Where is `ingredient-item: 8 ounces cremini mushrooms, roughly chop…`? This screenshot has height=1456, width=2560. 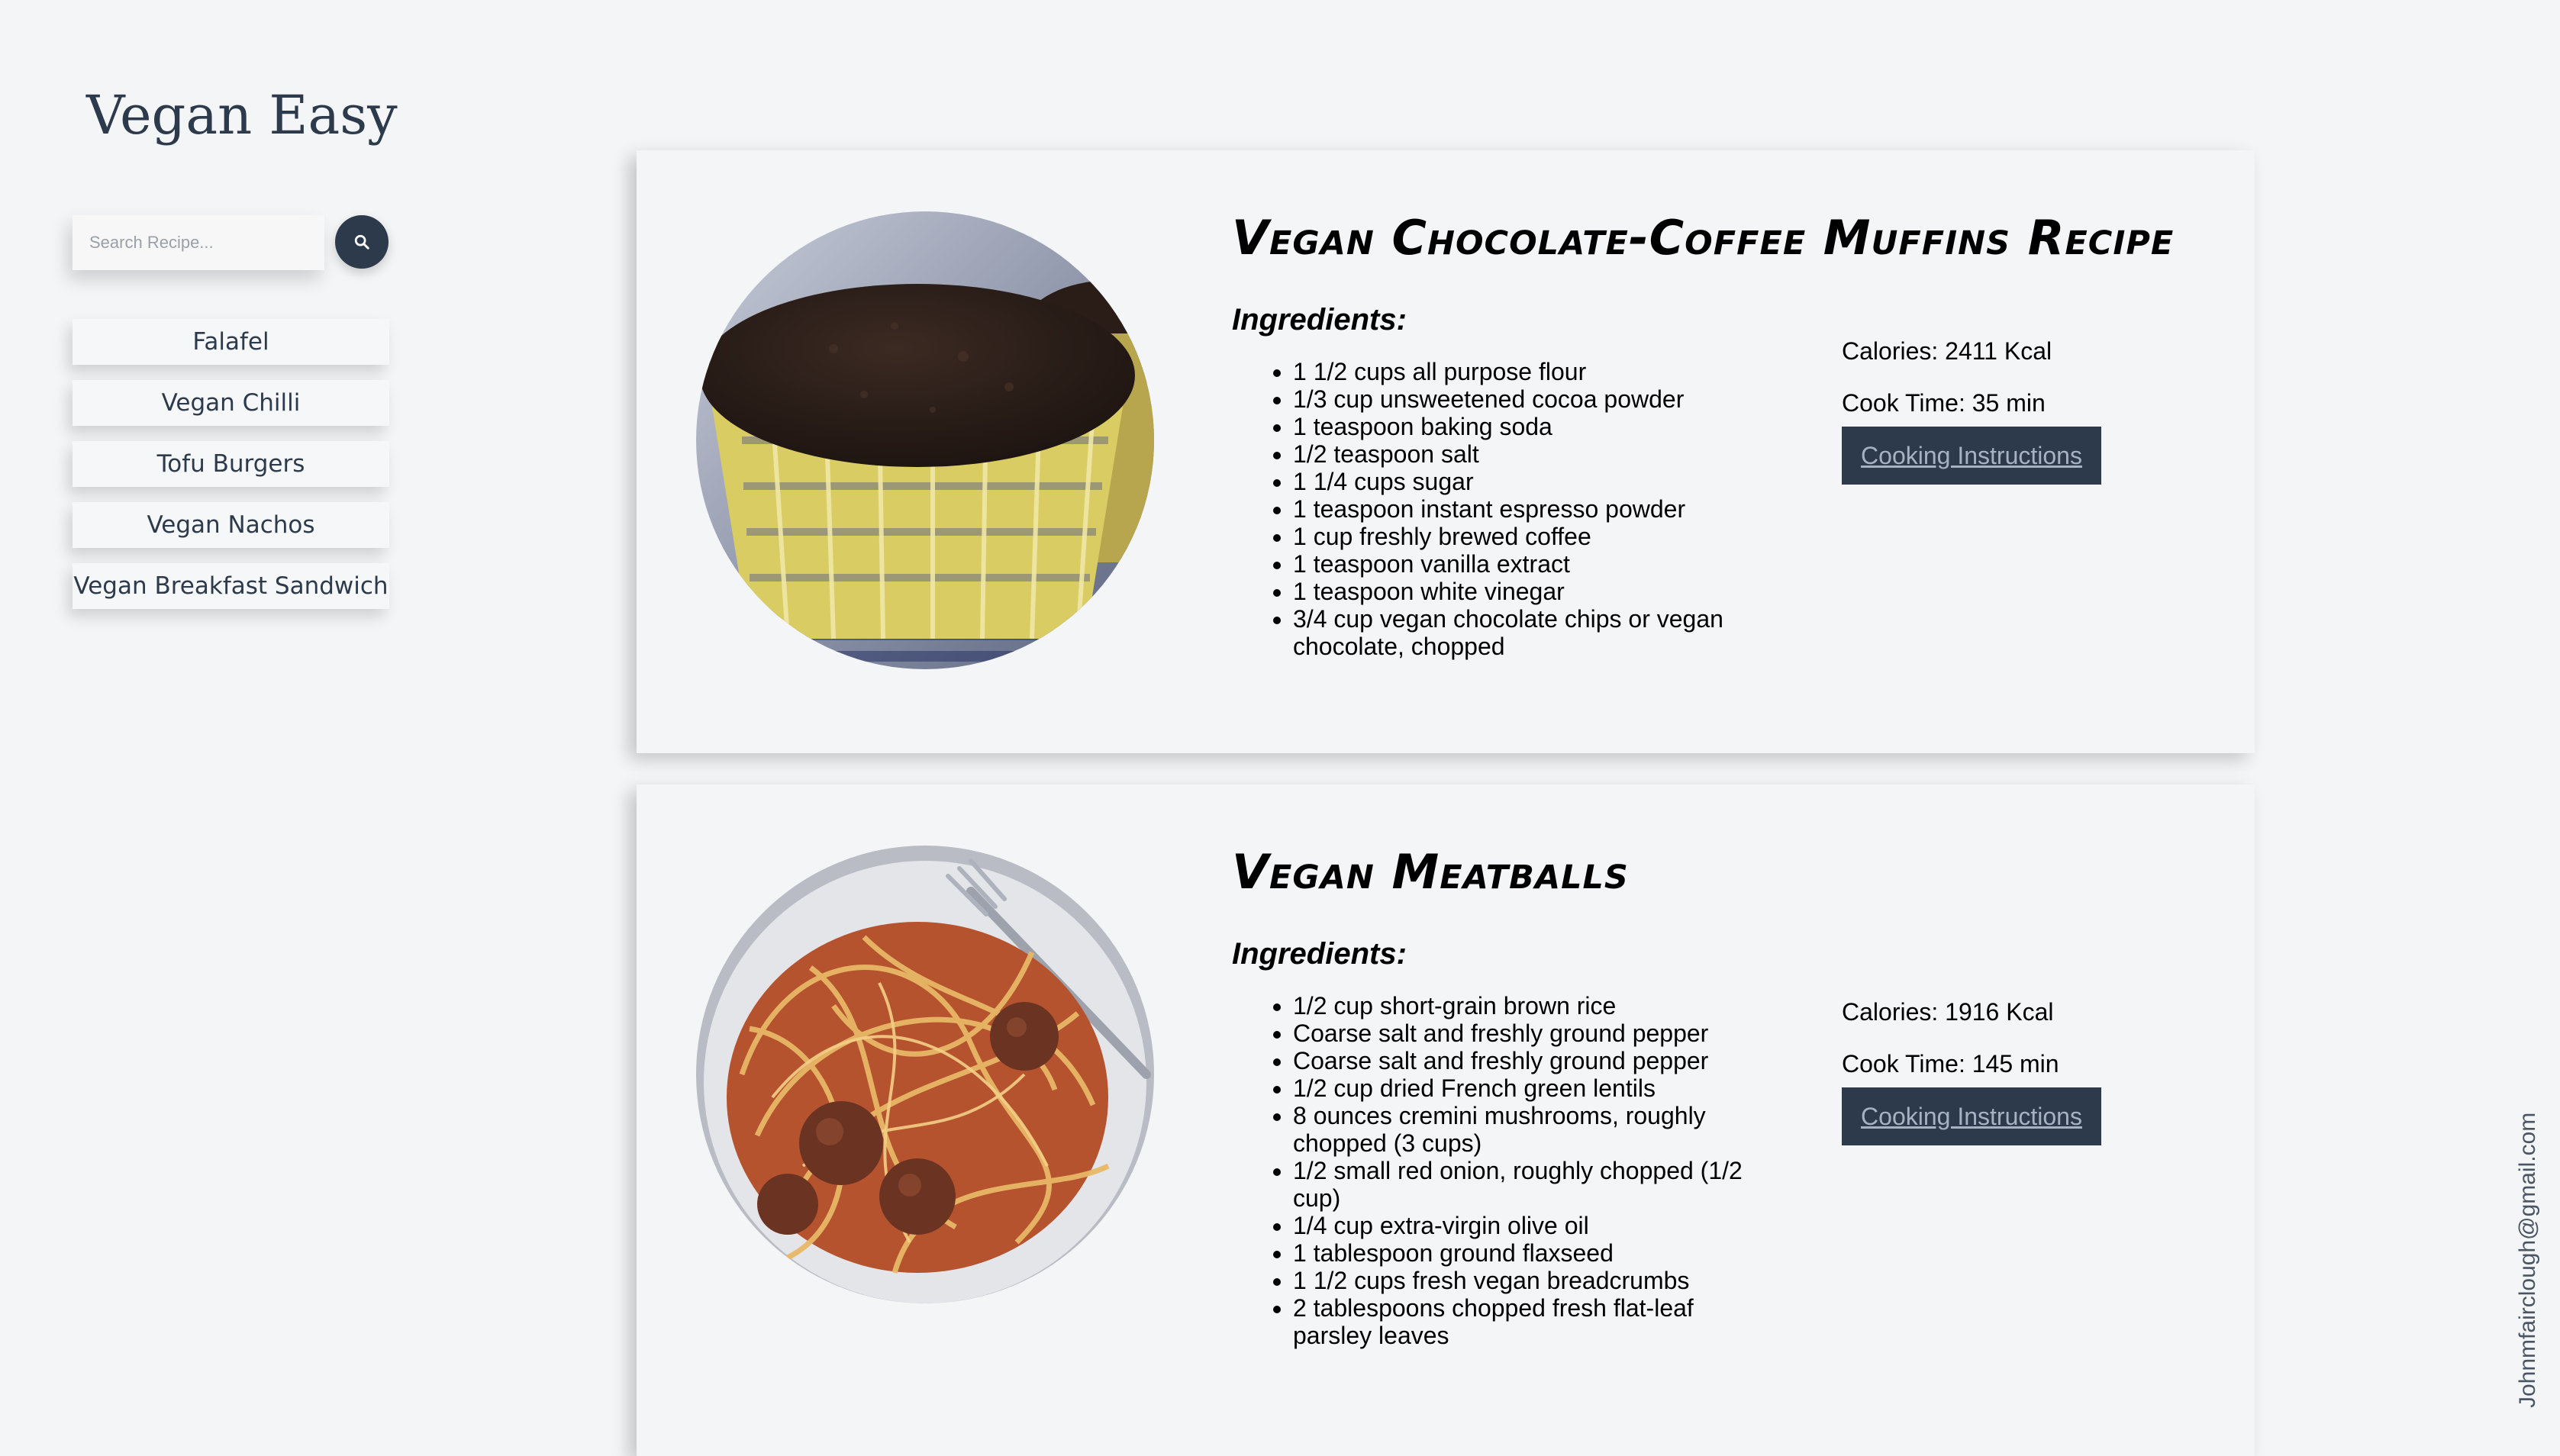 ingredient-item: 8 ounces cremini mushrooms, roughly chop… is located at coordinates (1522, 1129).